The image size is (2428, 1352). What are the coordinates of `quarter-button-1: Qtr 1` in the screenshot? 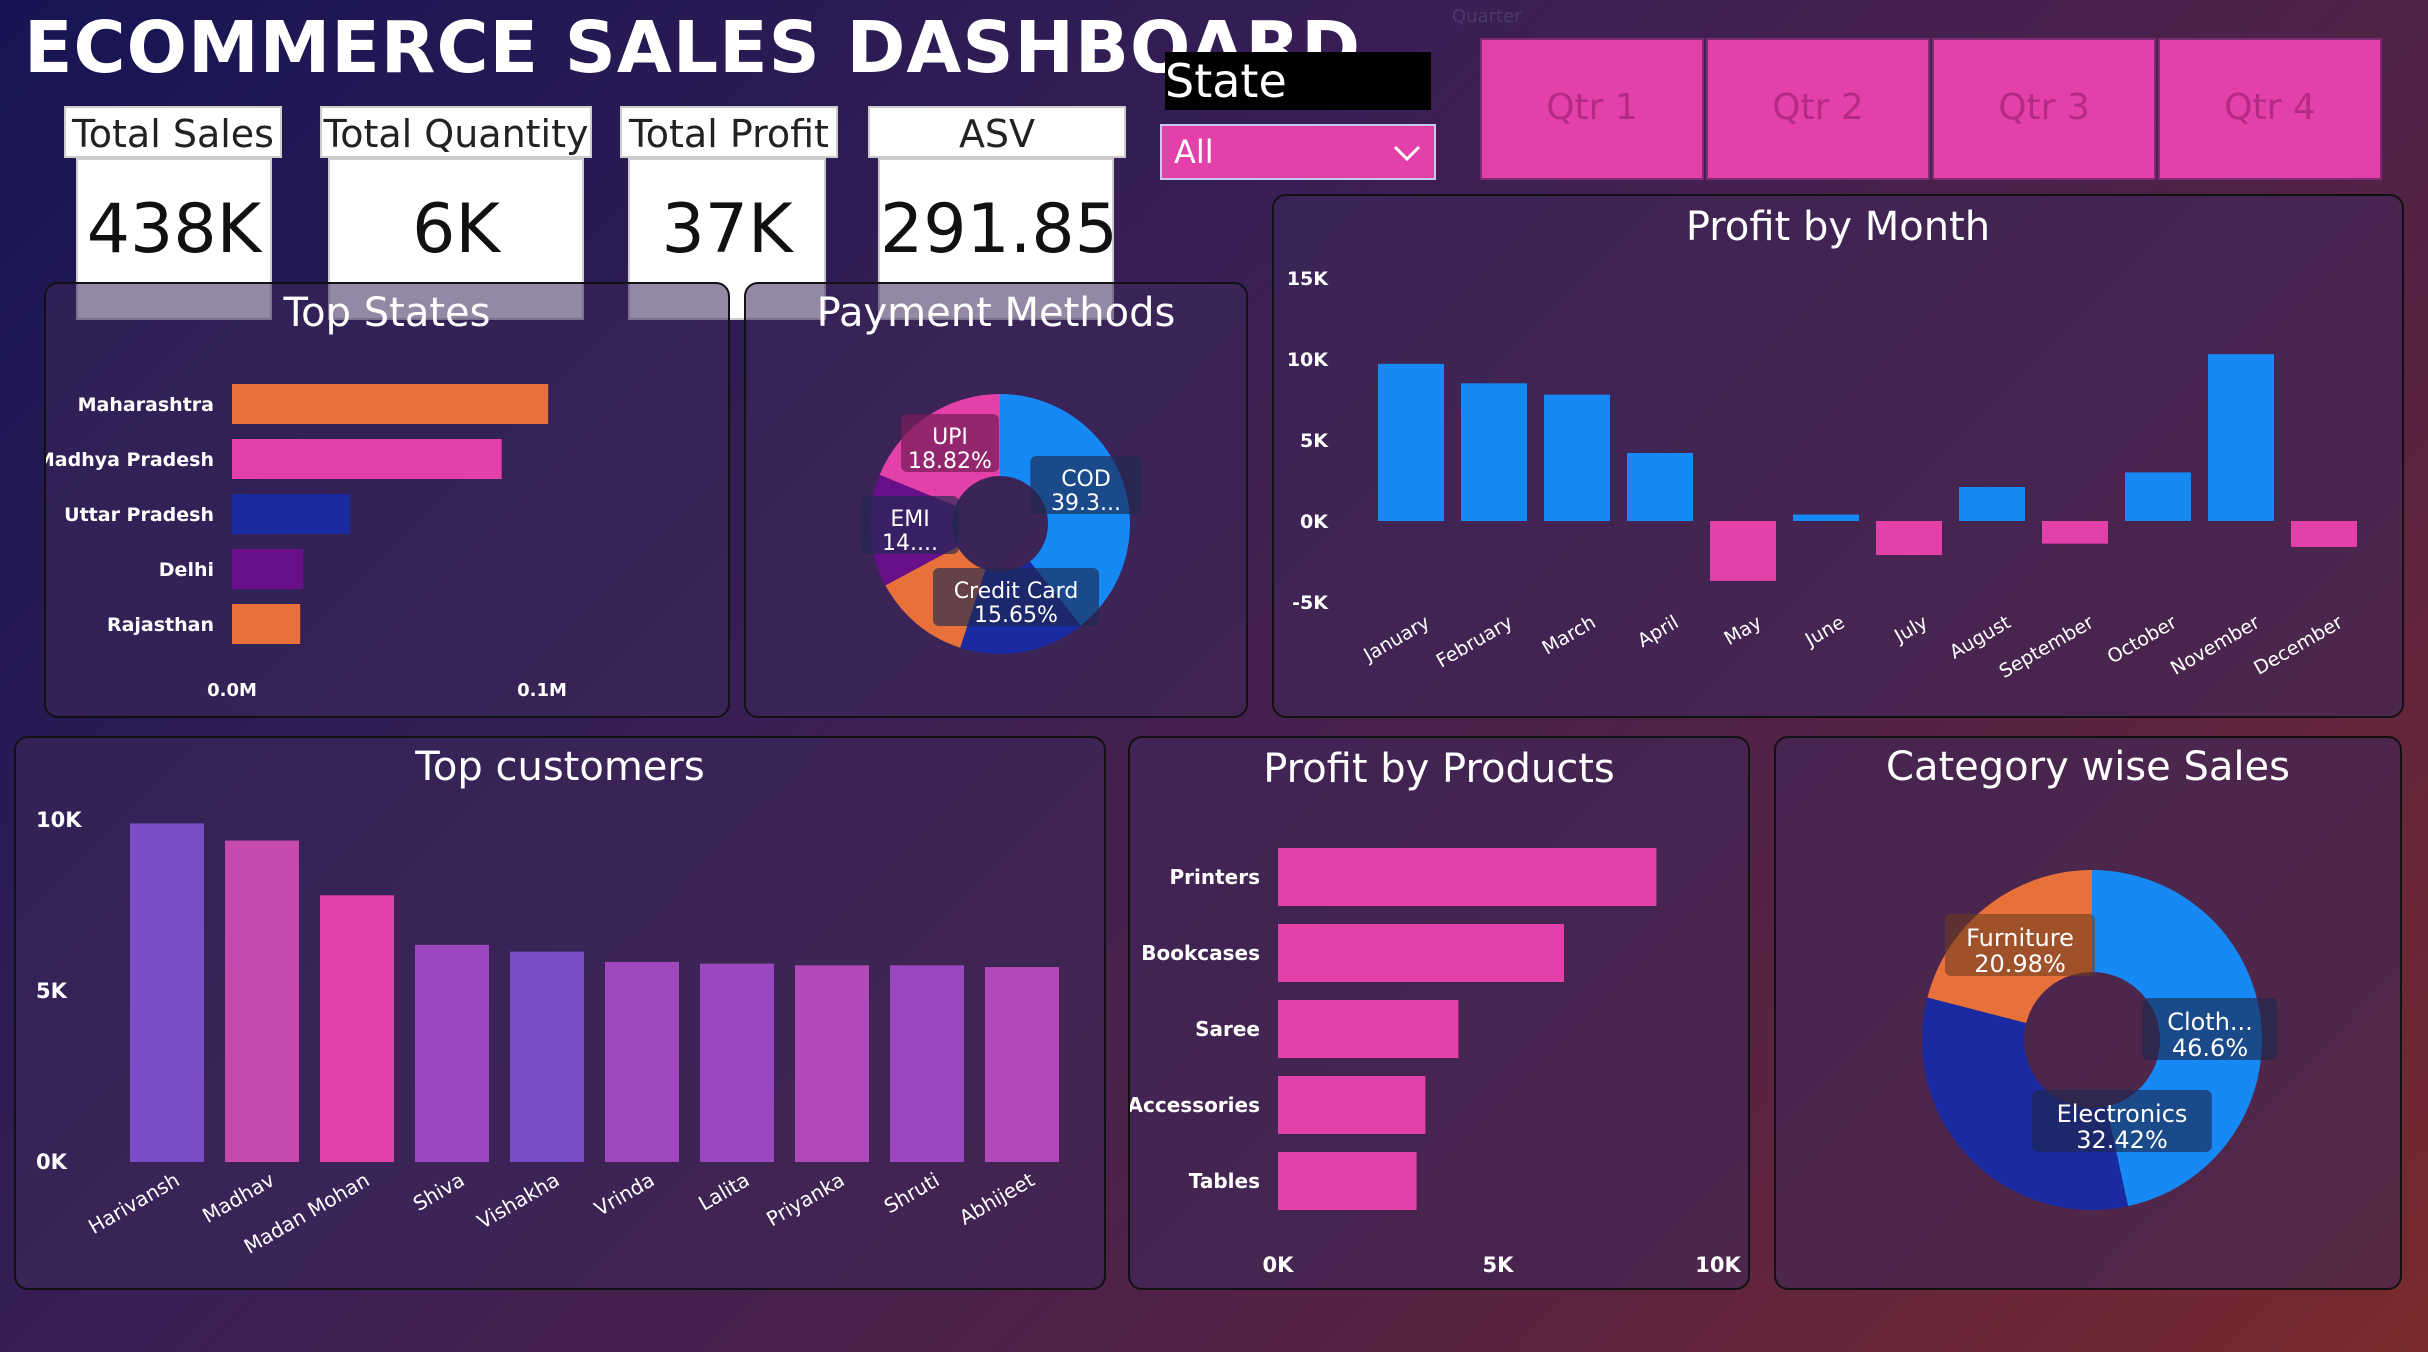 It's located at (1592, 109).